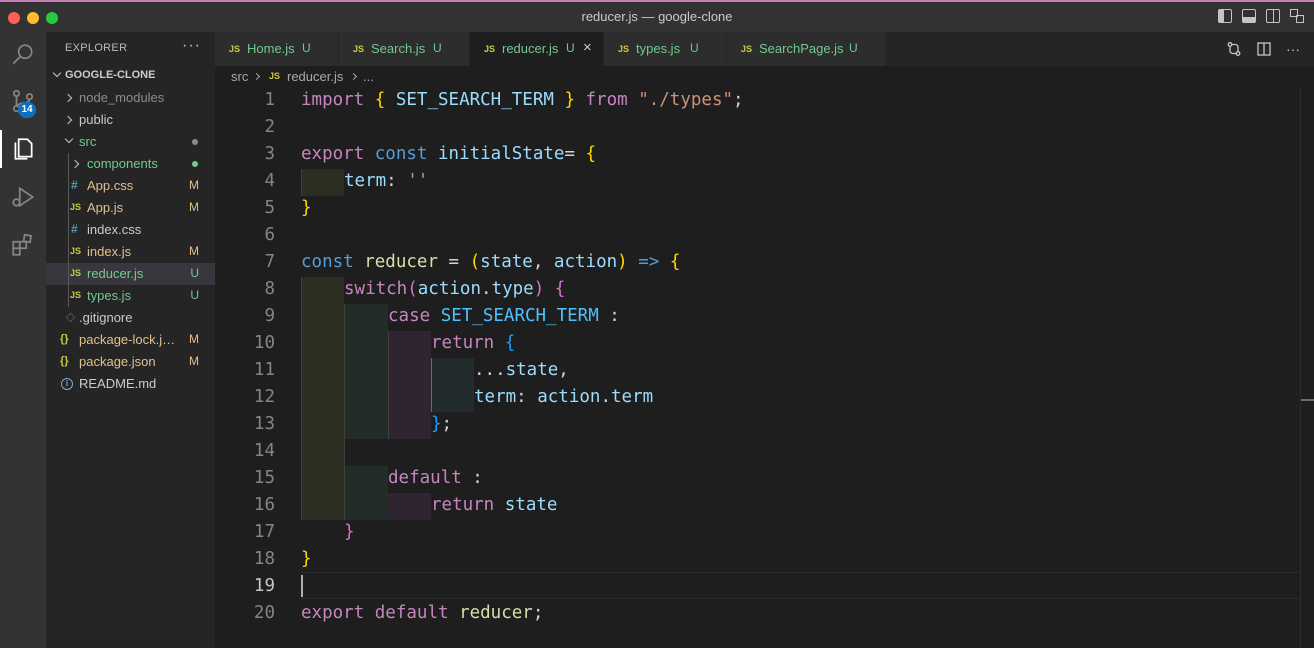  What do you see at coordinates (130, 252) in the screenshot?
I see `tree-item-index-js: JS index.js M` at bounding box center [130, 252].